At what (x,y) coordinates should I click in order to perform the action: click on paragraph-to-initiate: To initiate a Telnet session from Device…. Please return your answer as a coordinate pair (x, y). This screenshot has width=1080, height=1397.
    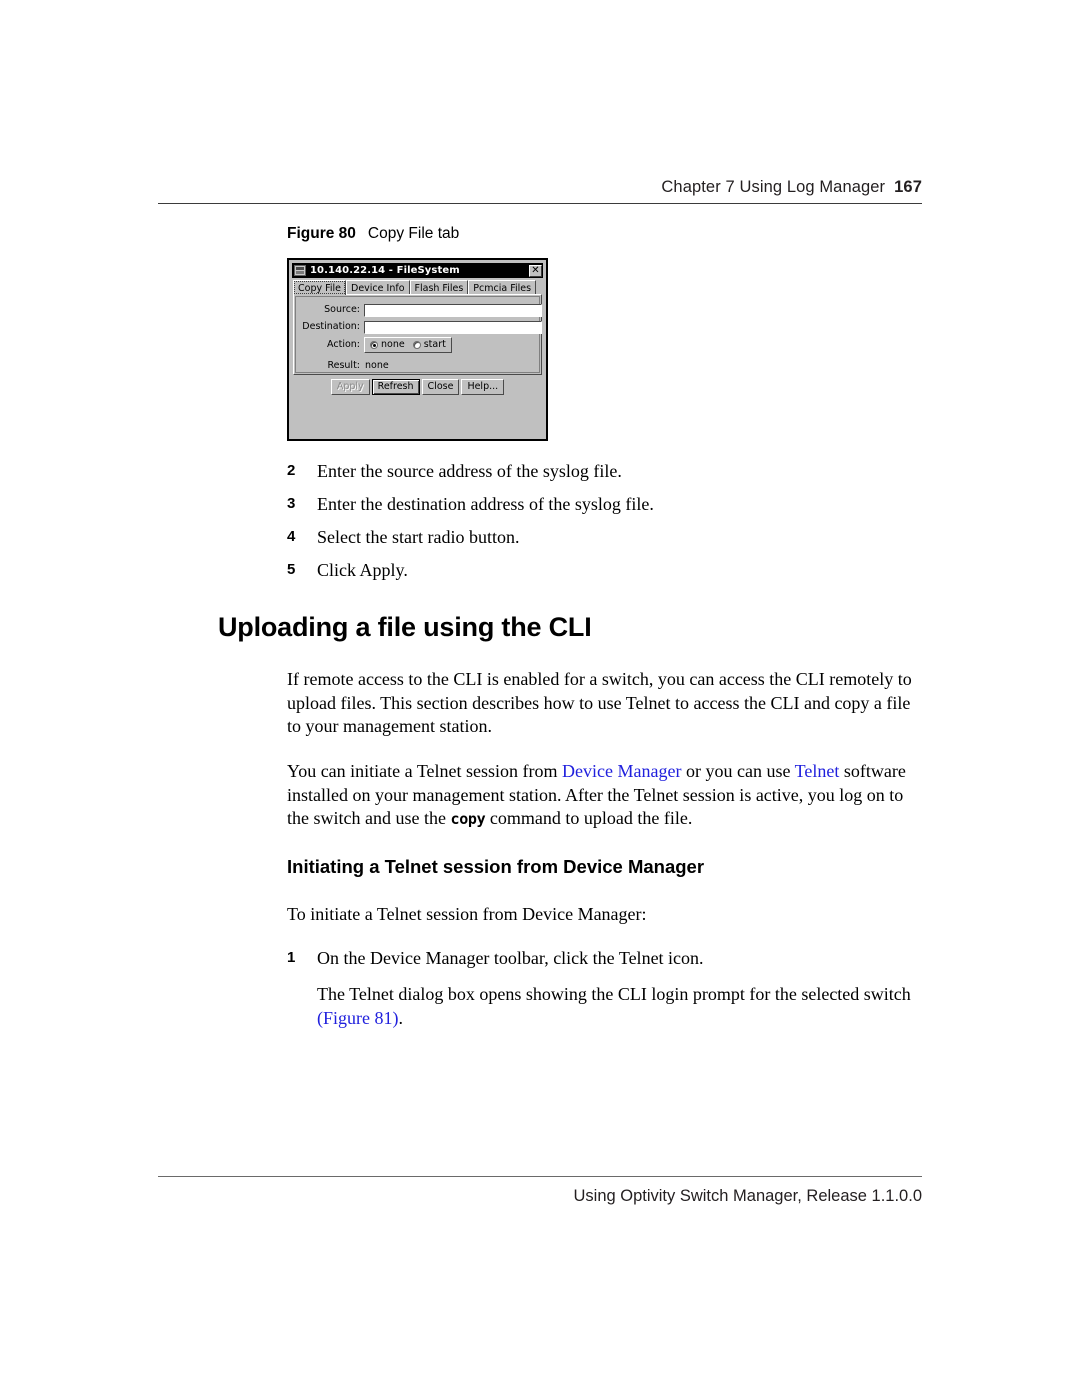
    Looking at the image, I should click on (467, 914).